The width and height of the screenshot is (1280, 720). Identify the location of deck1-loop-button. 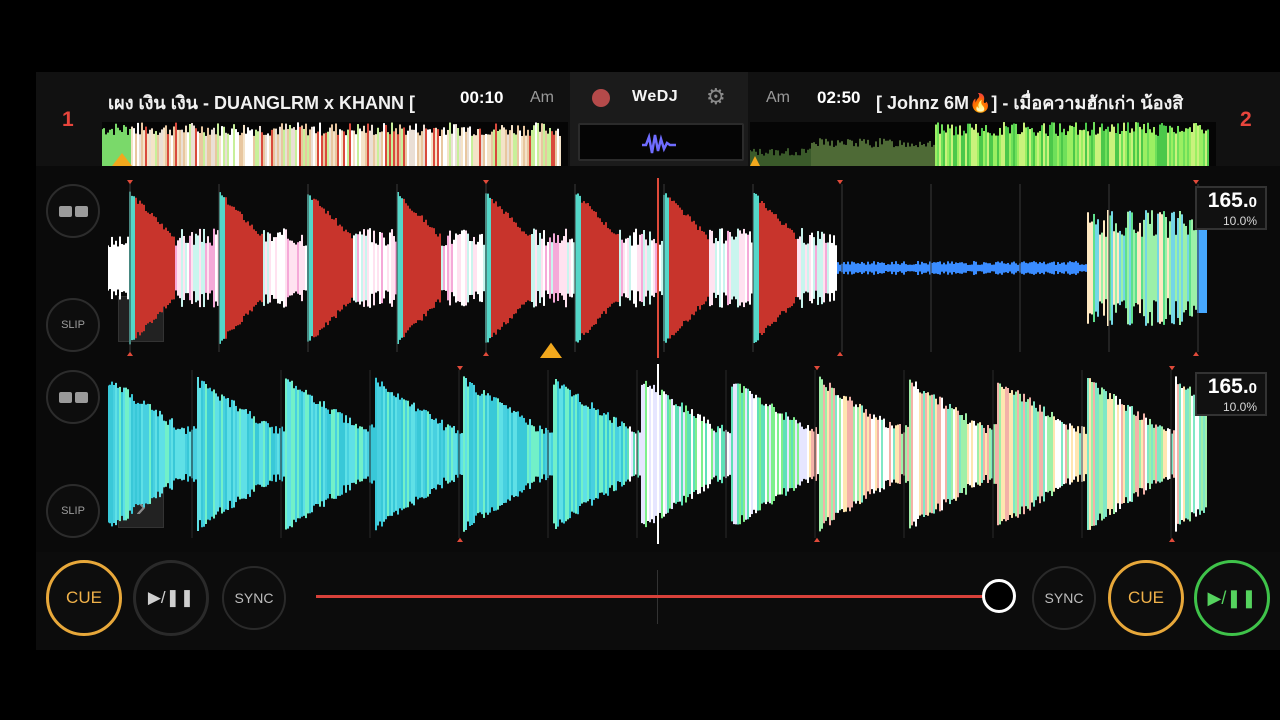
(73, 211).